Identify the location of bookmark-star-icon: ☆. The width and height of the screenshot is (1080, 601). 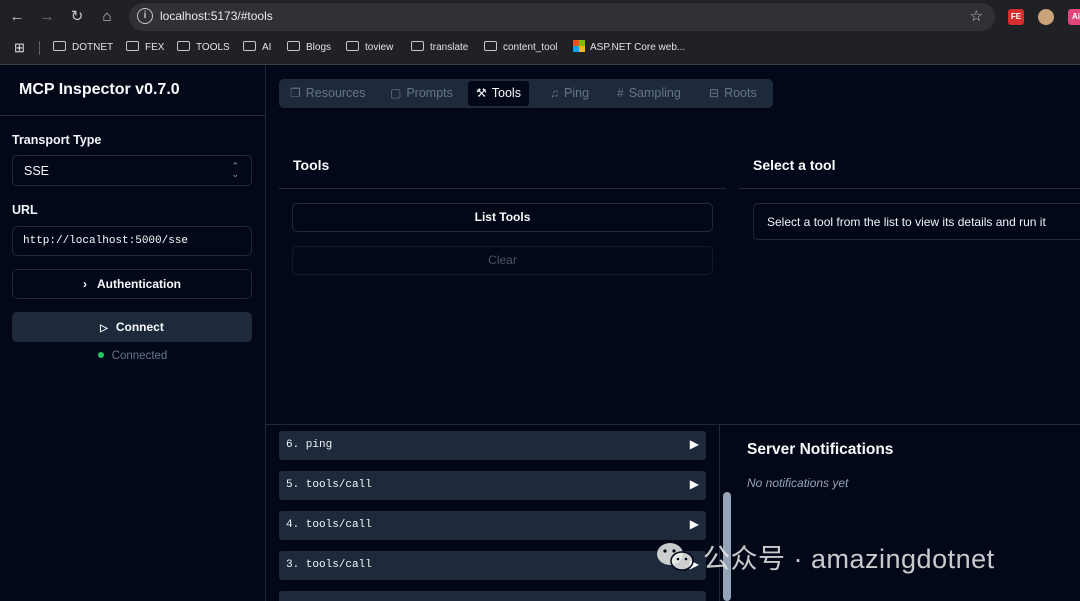
(976, 16).